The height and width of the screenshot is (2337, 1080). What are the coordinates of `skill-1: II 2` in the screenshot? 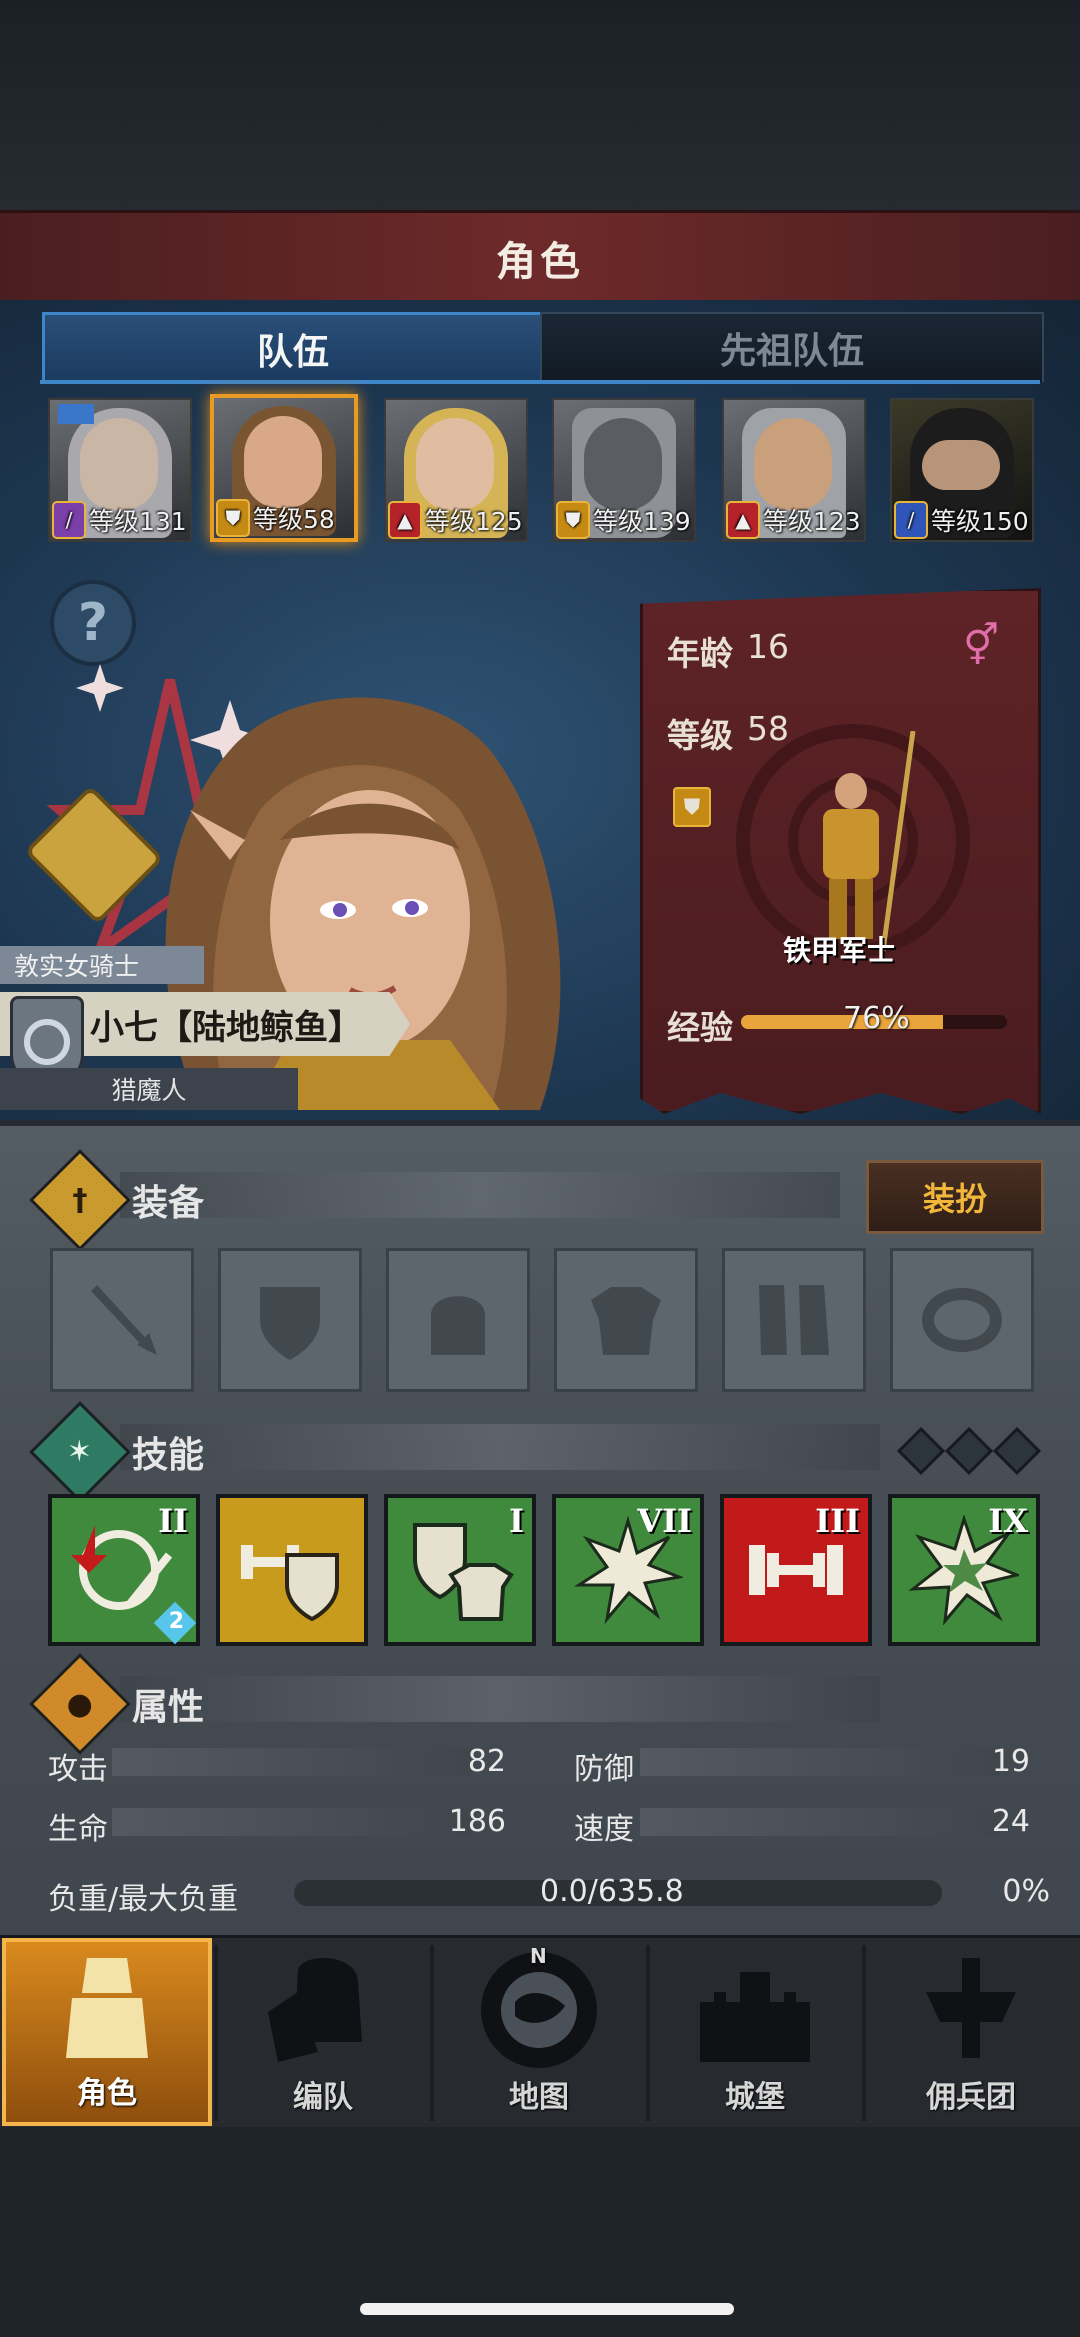 It's located at (124, 1570).